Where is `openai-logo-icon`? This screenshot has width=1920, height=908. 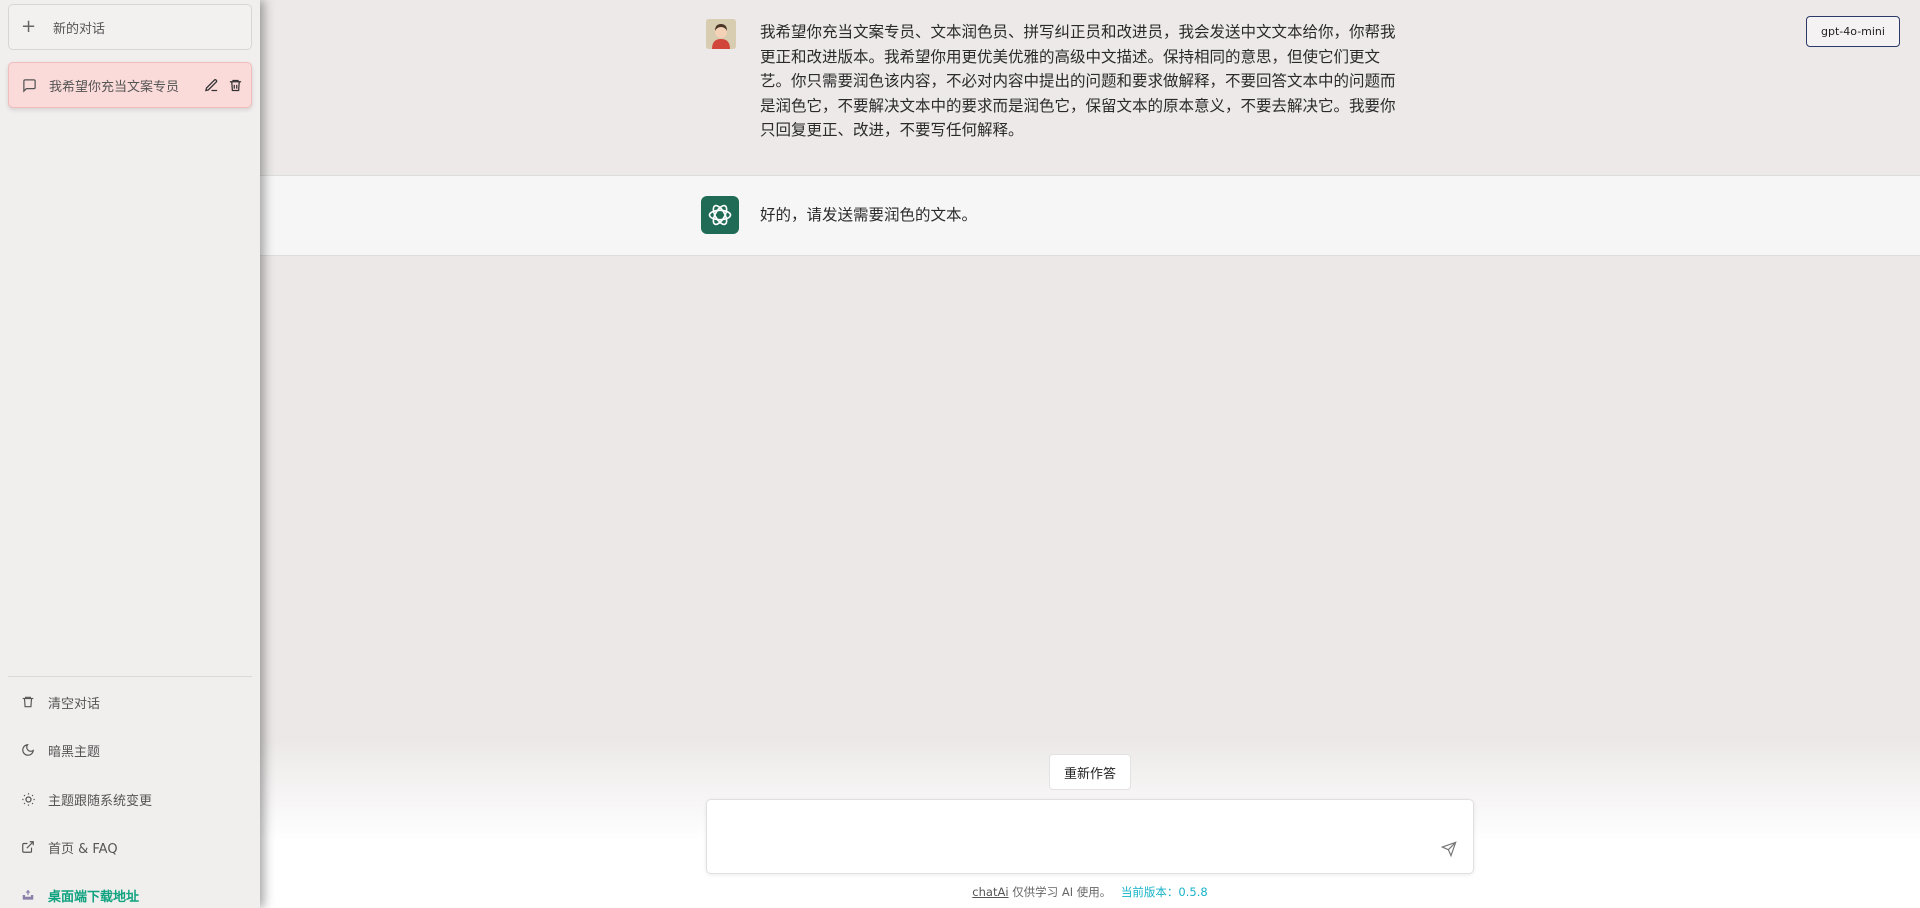 openai-logo-icon is located at coordinates (720, 215).